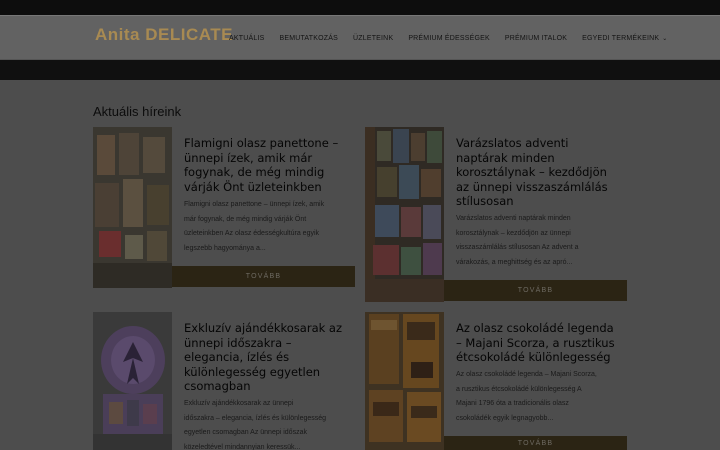  What do you see at coordinates (254, 172) in the screenshot?
I see `post-title-line: fogynak, de még mindig` at bounding box center [254, 172].